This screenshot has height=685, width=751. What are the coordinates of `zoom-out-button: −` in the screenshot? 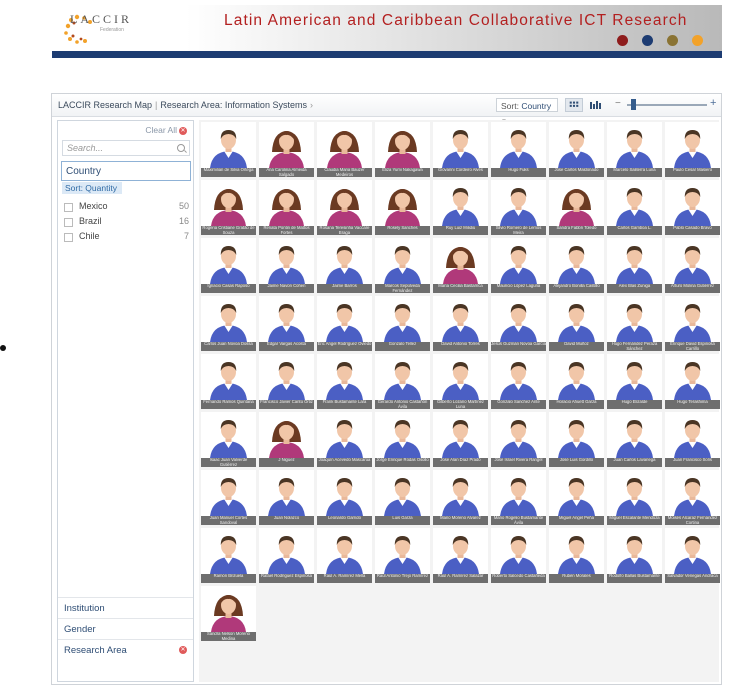 It's located at (618, 103).